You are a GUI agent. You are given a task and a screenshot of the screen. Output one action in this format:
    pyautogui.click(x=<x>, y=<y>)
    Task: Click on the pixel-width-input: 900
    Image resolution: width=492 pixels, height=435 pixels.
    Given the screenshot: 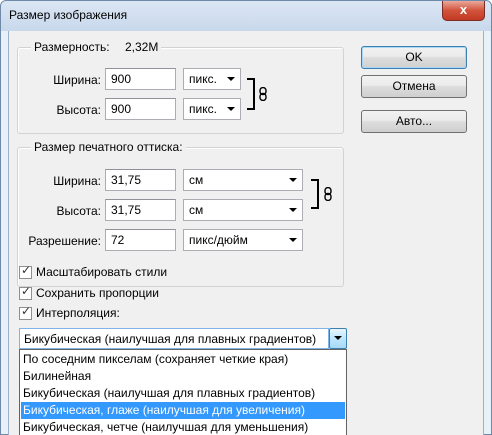 What is the action you would take?
    pyautogui.click(x=140, y=79)
    